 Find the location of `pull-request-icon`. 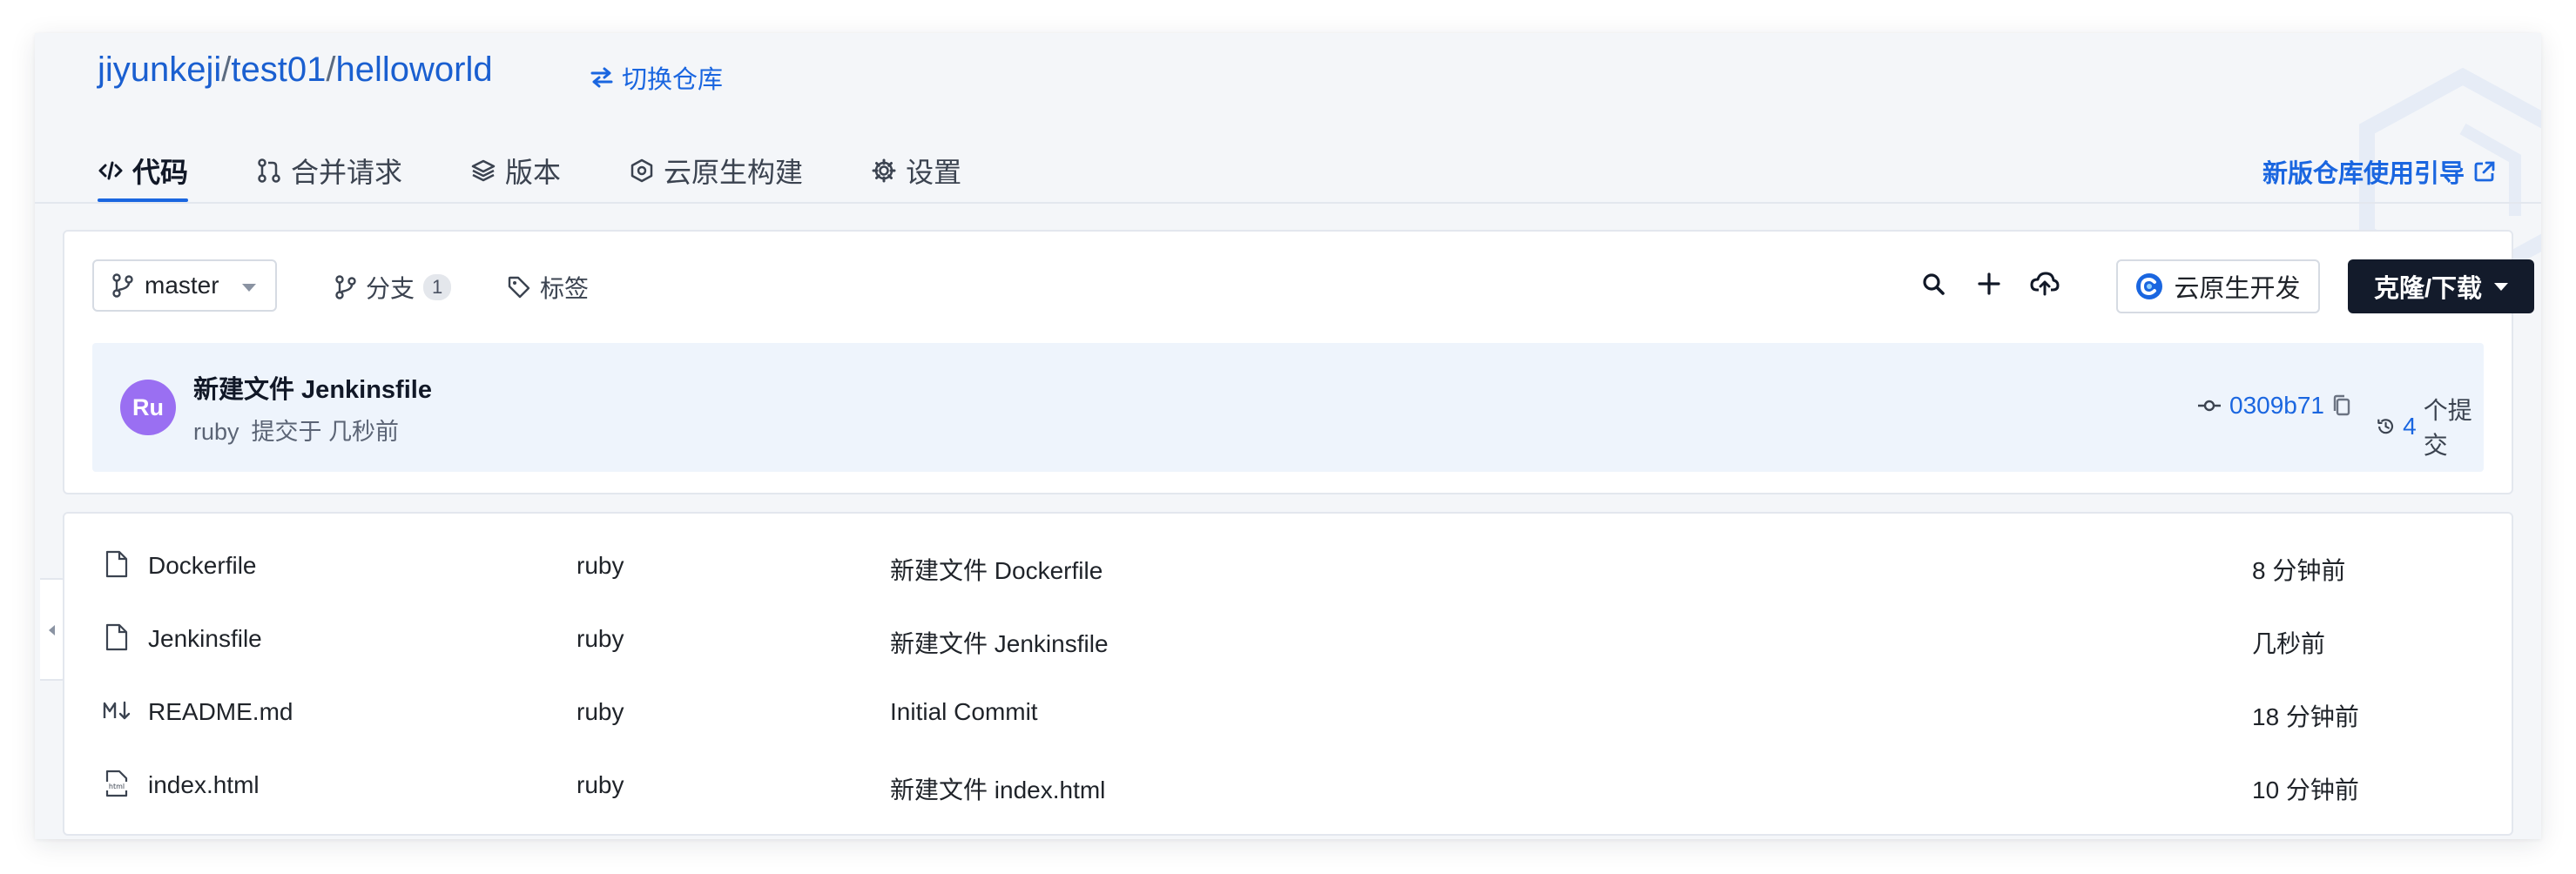

pull-request-icon is located at coordinates (269, 170).